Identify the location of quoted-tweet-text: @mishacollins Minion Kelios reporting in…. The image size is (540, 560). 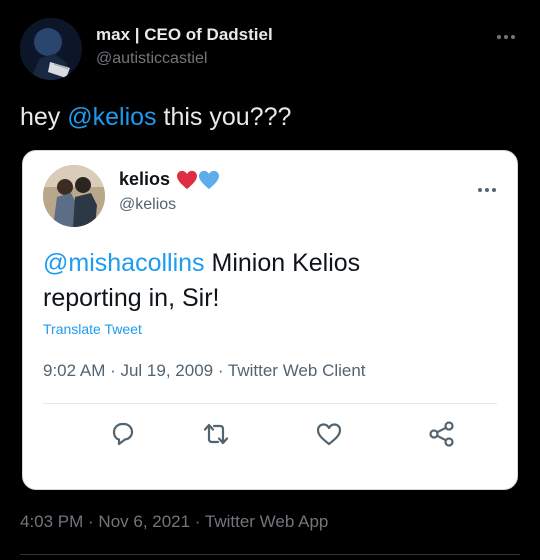
(201, 281).